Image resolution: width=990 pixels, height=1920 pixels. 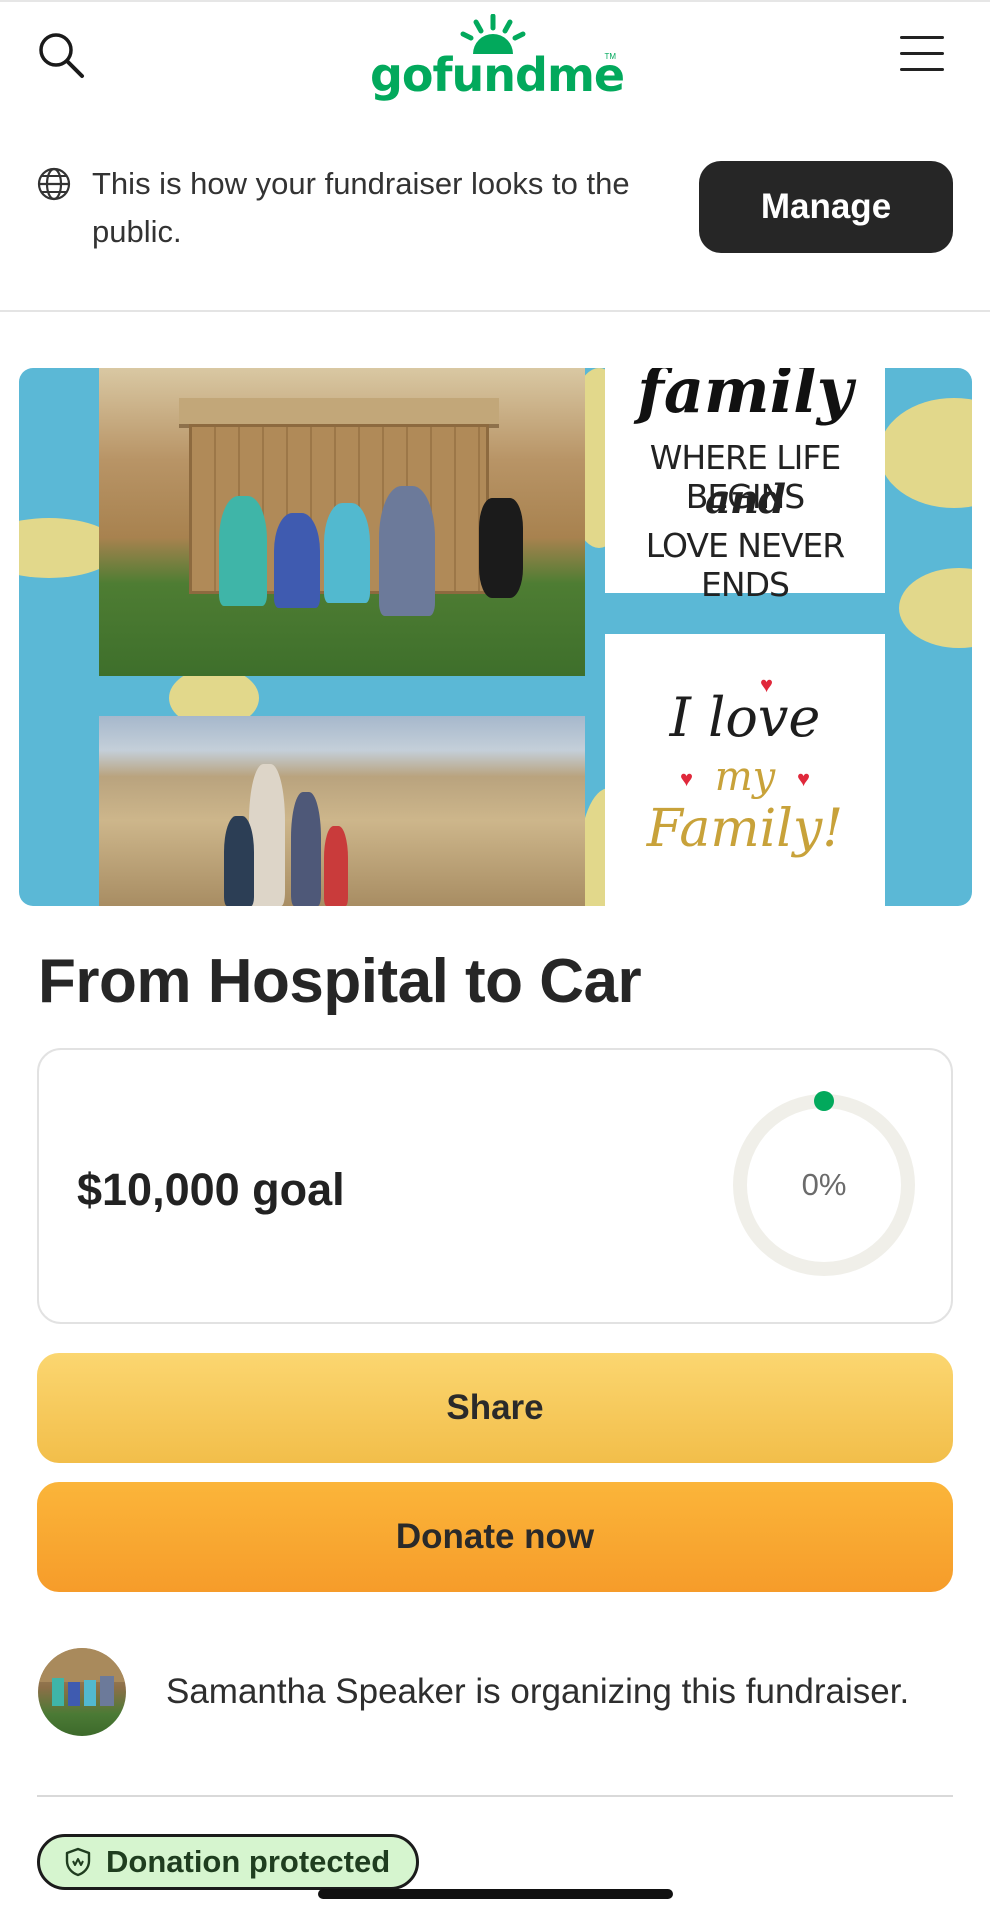 I want to click on donate-now-button: Donate now, so click(x=495, y=1537).